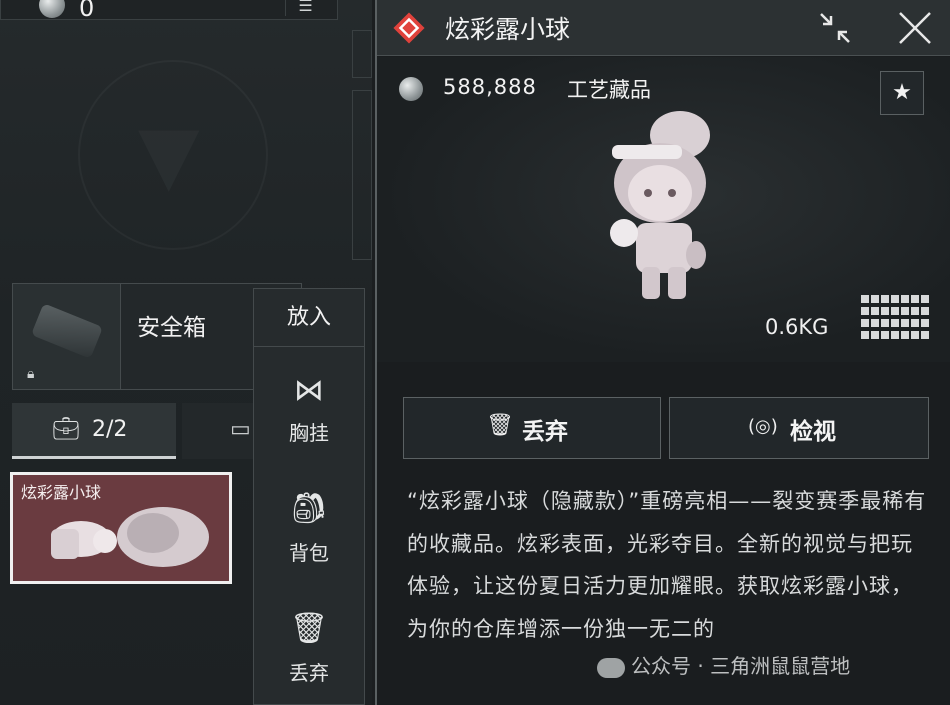 The image size is (950, 705). What do you see at coordinates (173, 155) in the screenshot?
I see `watermark-logo` at bounding box center [173, 155].